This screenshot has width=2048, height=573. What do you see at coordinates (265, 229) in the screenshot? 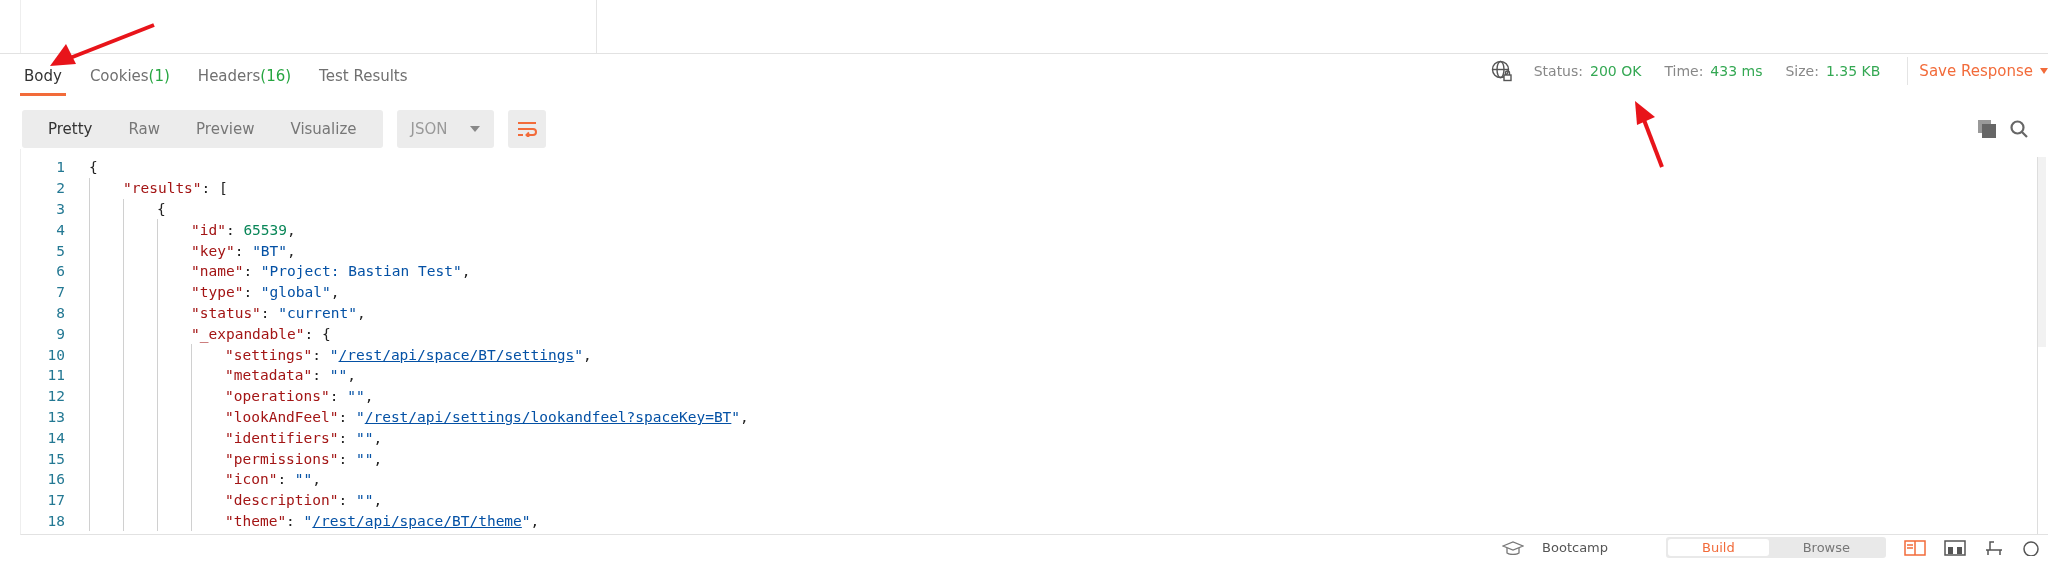
I see `json-number: 65539` at bounding box center [265, 229].